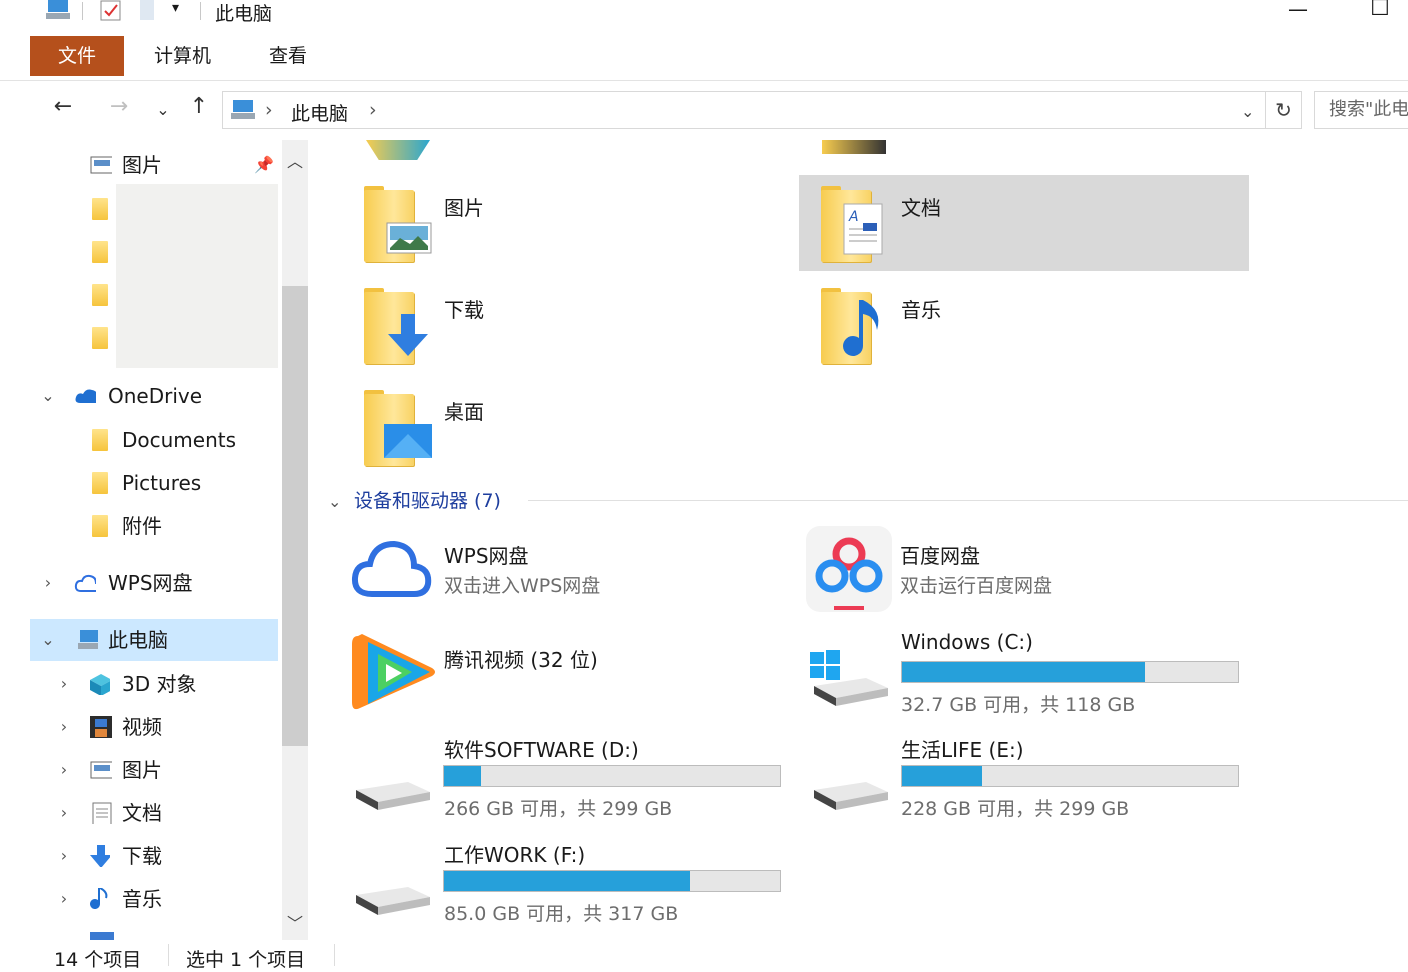 Image resolution: width=1408 pixels, height=972 pixels. I want to click on maximize-button: ☐, so click(1380, 12).